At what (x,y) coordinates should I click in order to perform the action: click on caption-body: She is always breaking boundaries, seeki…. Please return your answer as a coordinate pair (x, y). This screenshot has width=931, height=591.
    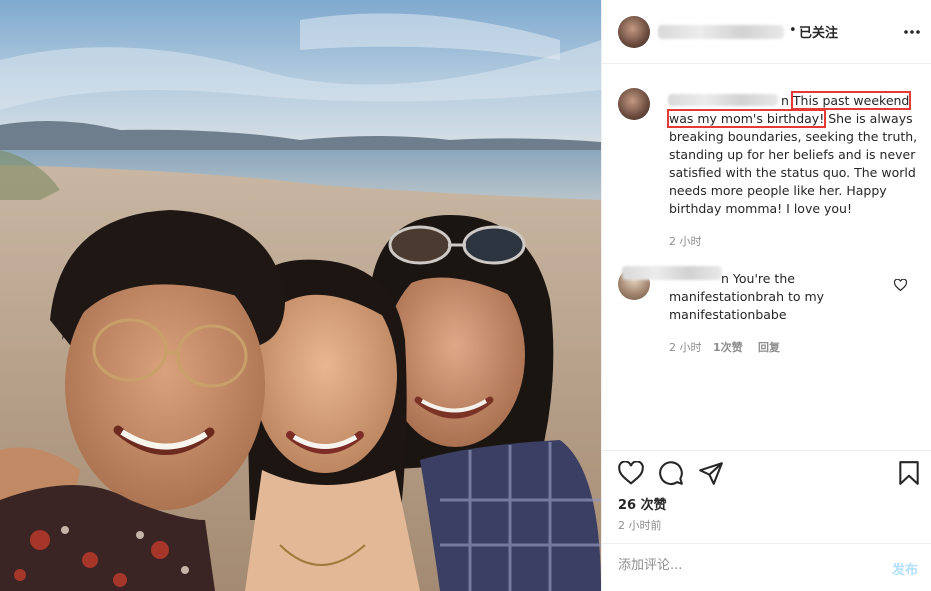
    Looking at the image, I should click on (793, 163).